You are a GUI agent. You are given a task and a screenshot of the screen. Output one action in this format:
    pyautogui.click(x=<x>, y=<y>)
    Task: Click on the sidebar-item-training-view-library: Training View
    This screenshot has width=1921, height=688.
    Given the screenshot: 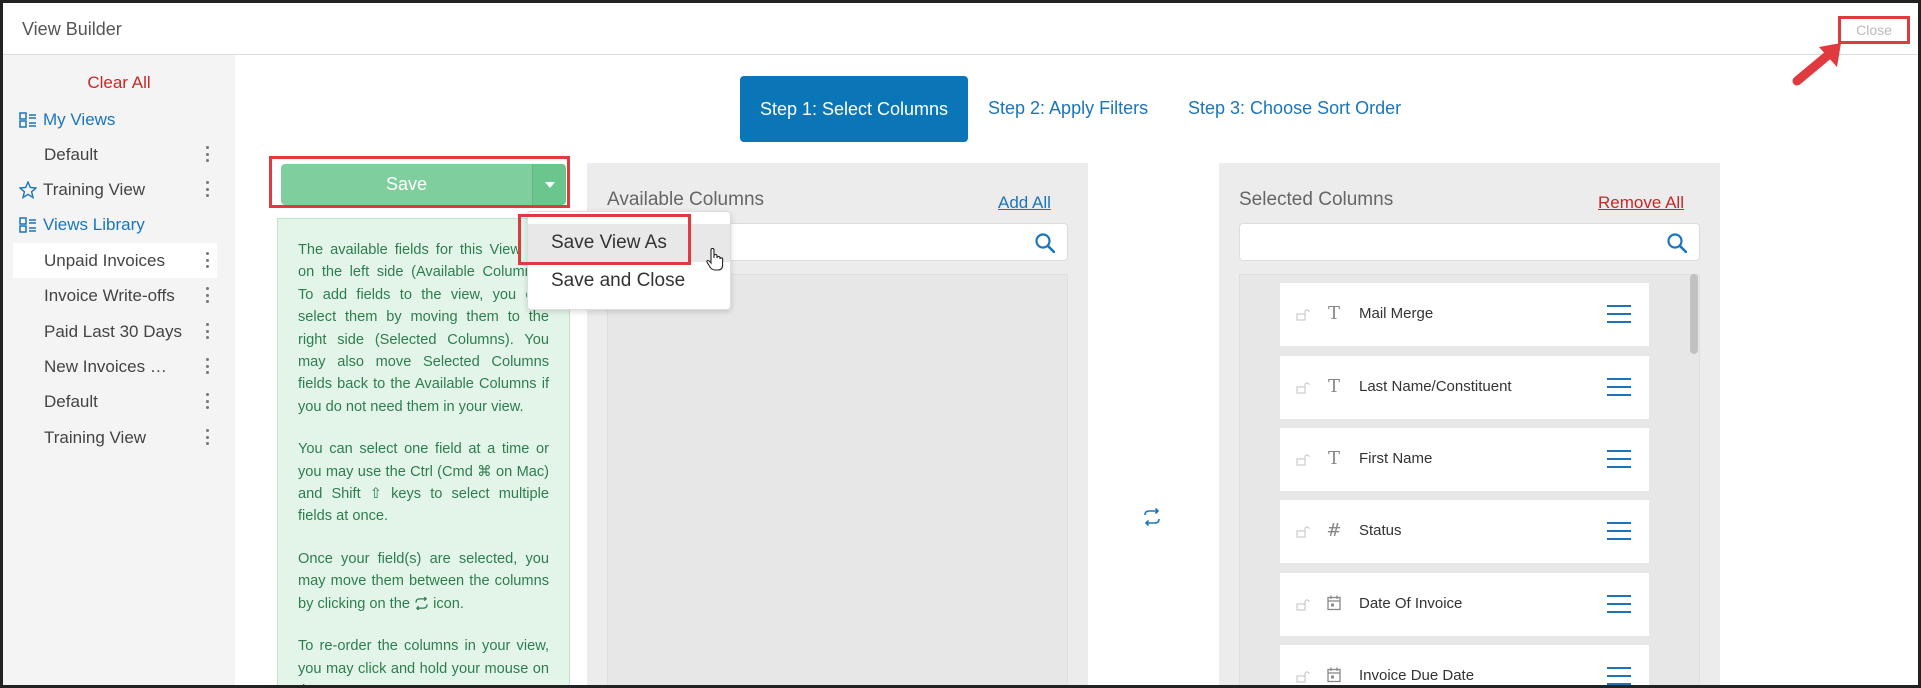 What is the action you would take?
    pyautogui.click(x=115, y=437)
    